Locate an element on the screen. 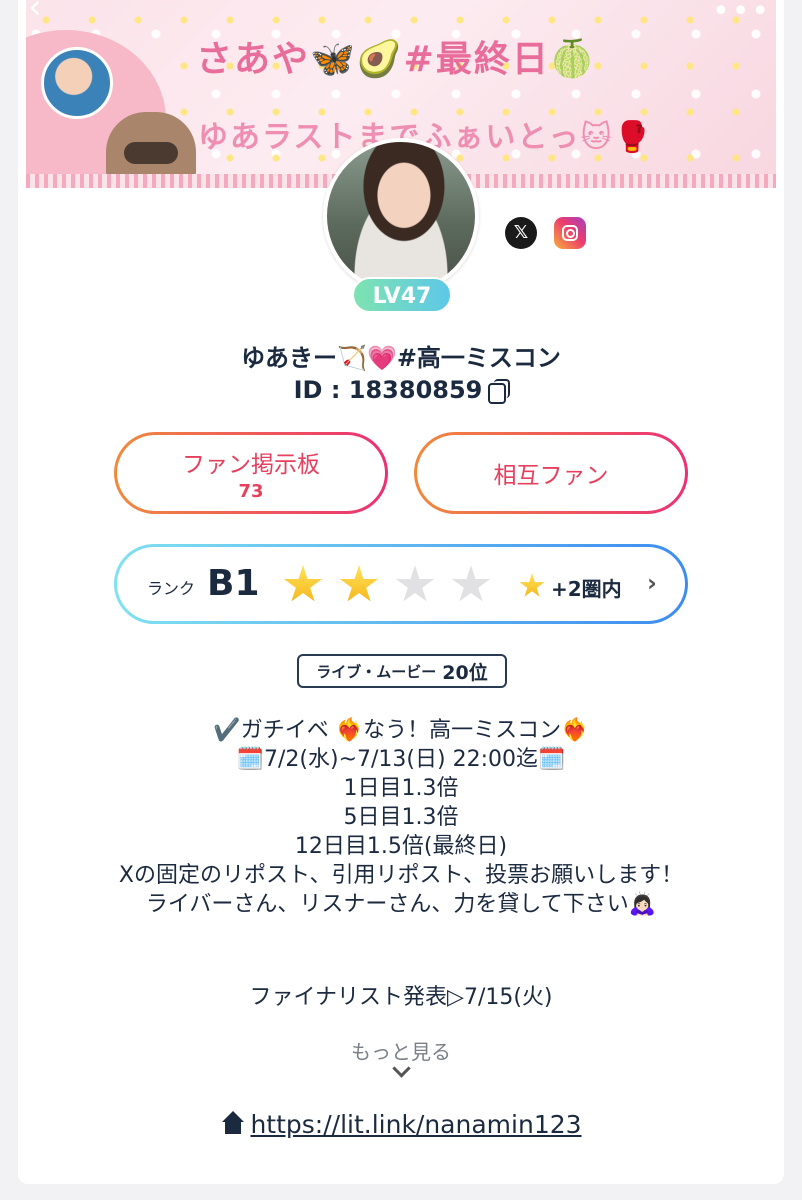 Image resolution: width=802 pixels, height=1200 pixels. banner-avatar is located at coordinates (77, 83).